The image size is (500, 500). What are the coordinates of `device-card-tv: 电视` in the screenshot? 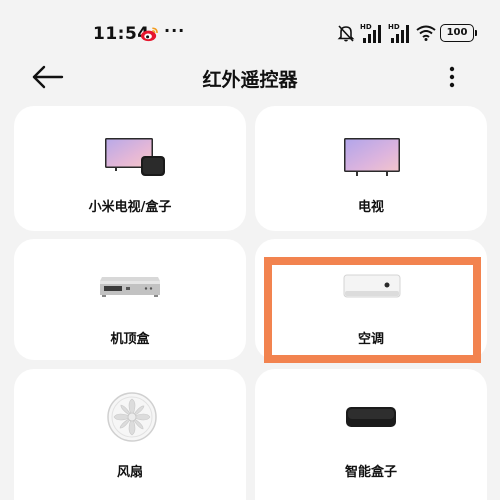 It's located at (371, 168).